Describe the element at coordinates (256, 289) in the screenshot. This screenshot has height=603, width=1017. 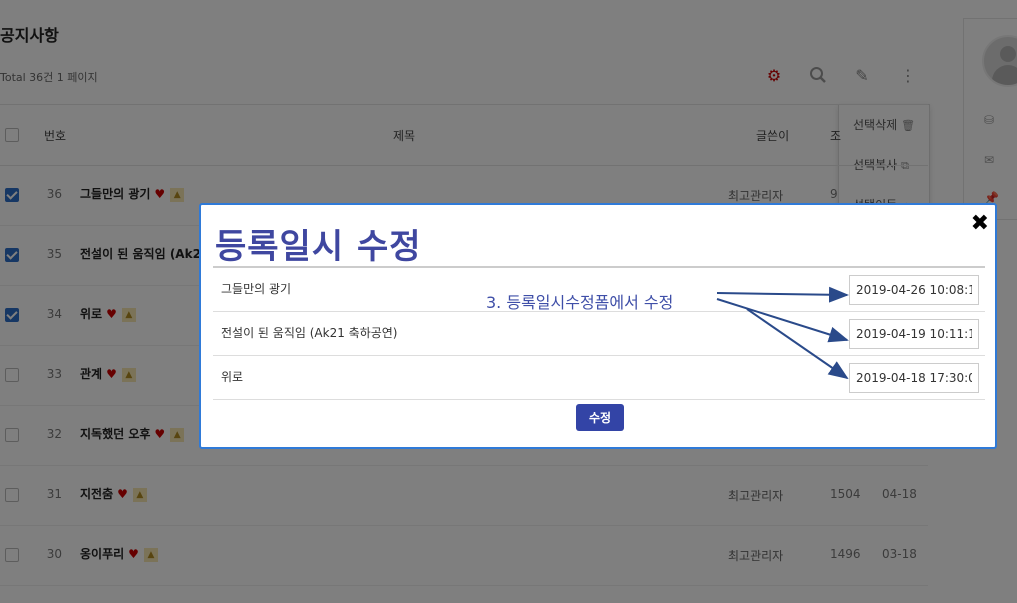
I see `post-title: 그들만의 광기` at that location.